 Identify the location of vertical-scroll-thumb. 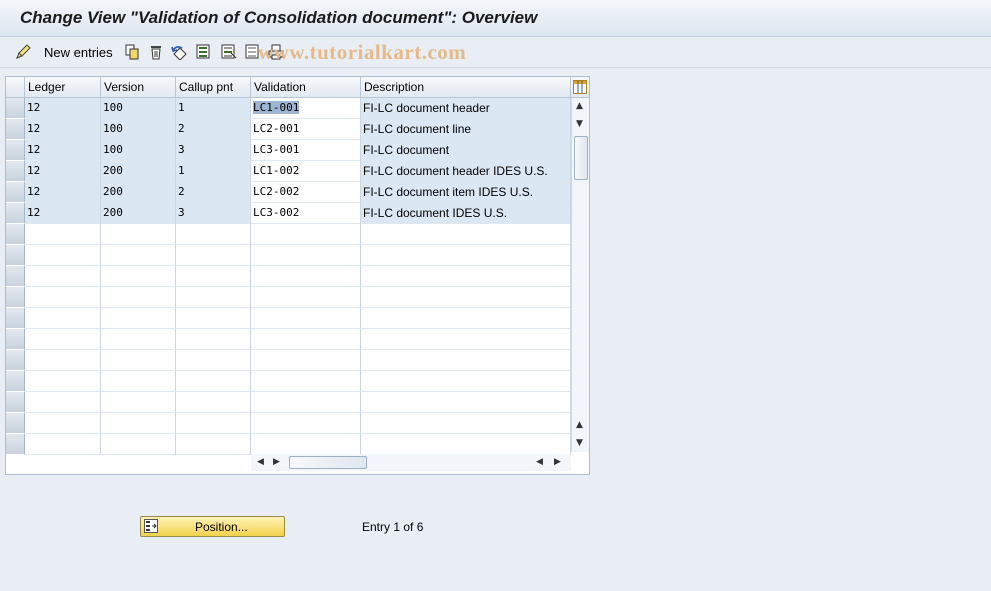
(581, 158).